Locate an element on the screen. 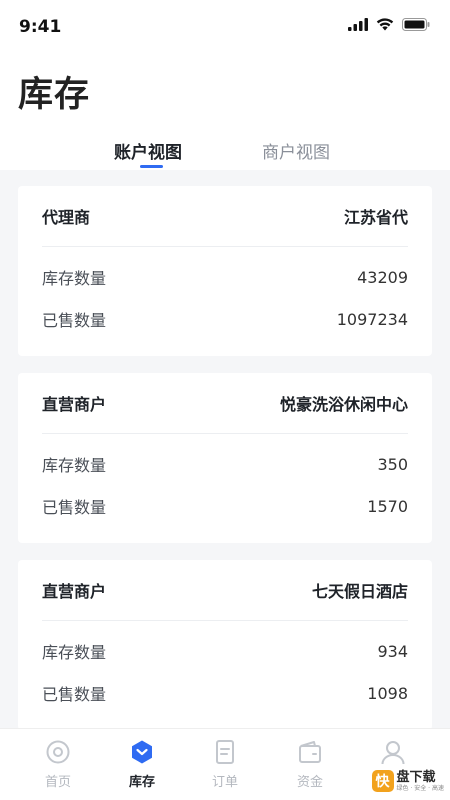  tabbar-label: 库存 is located at coordinates (141, 782).